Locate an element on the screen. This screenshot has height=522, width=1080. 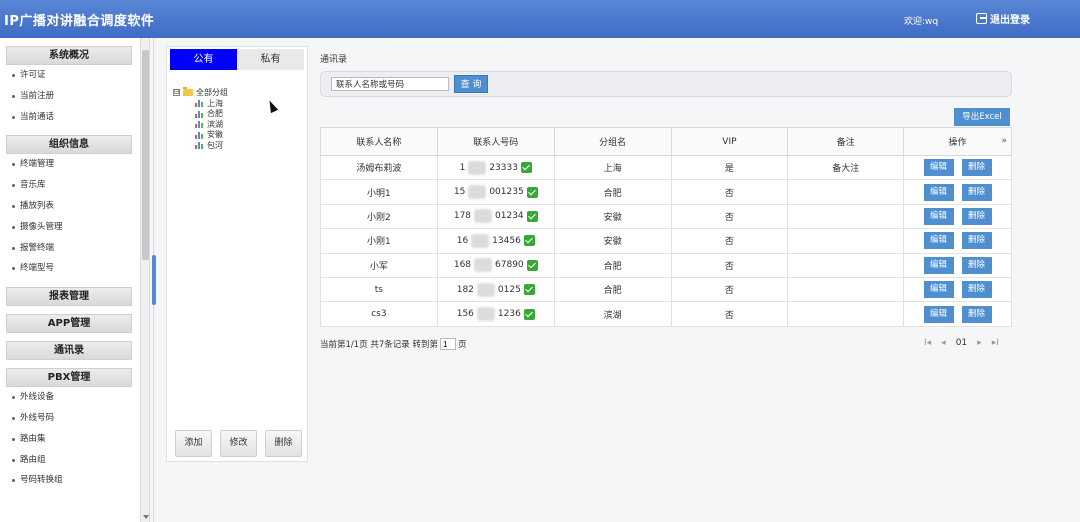
sidebar-section-header: 报表管理 is located at coordinates (69, 297).